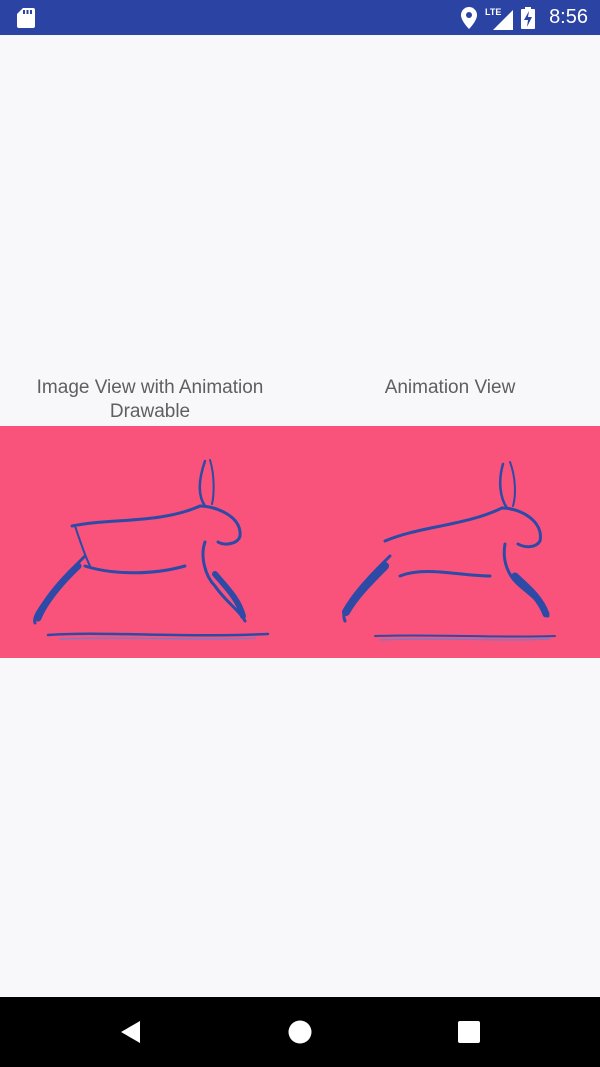 The image size is (600, 1067). I want to click on battery-charging-icon, so click(528, 17).